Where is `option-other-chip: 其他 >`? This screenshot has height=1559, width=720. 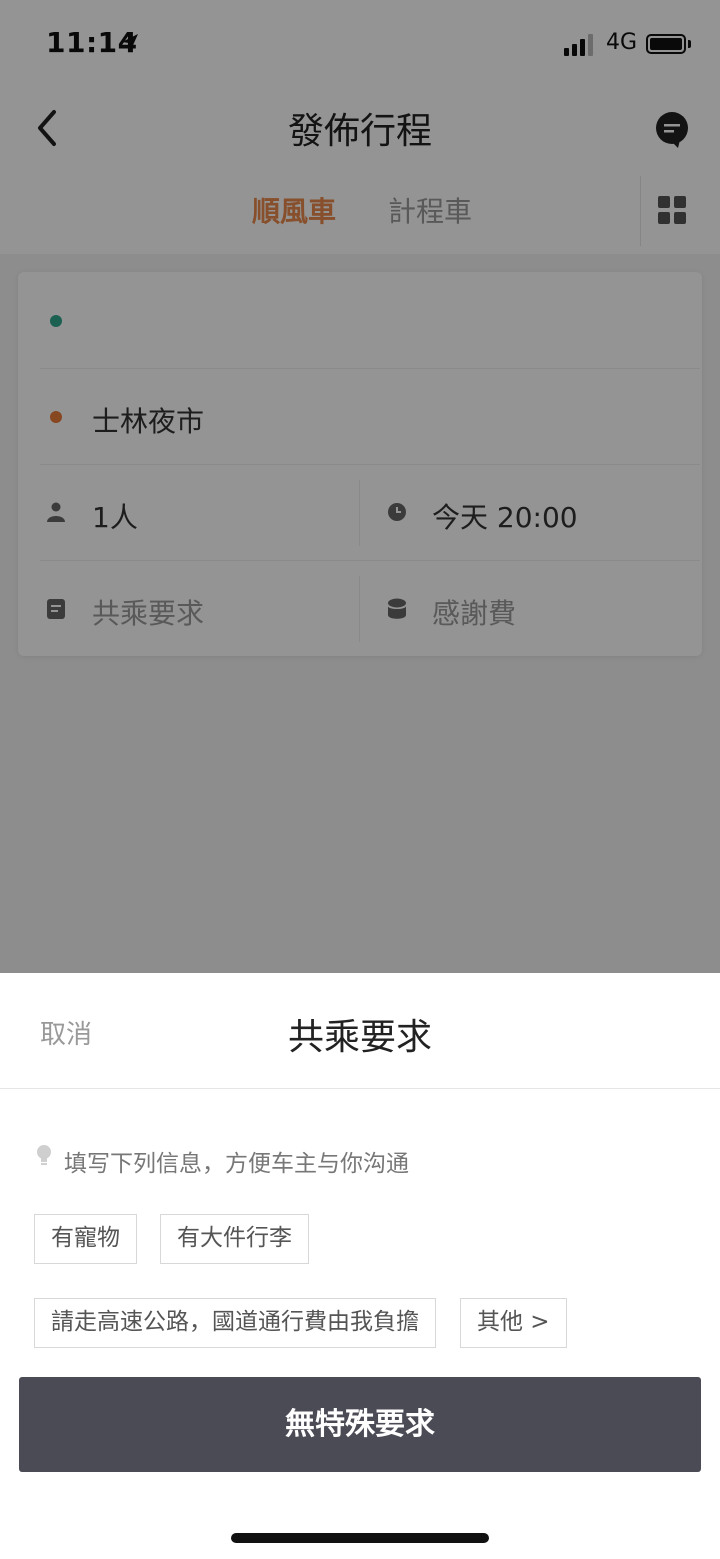
option-other-chip: 其他 > is located at coordinates (513, 1323).